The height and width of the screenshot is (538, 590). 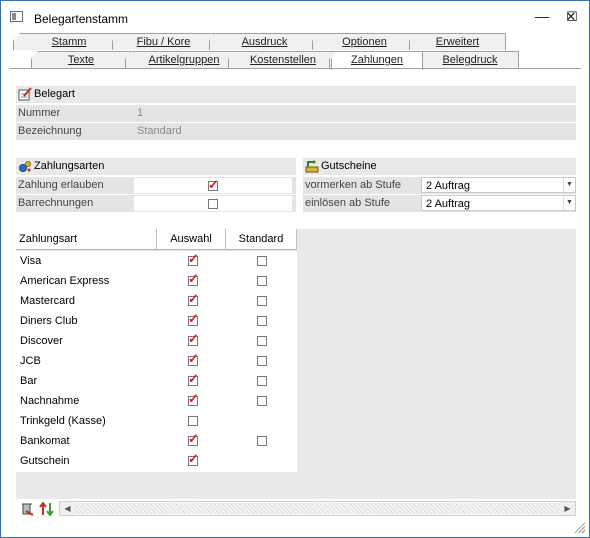 What do you see at coordinates (156, 321) in the screenshot?
I see `table-row: Diners Club ✓` at bounding box center [156, 321].